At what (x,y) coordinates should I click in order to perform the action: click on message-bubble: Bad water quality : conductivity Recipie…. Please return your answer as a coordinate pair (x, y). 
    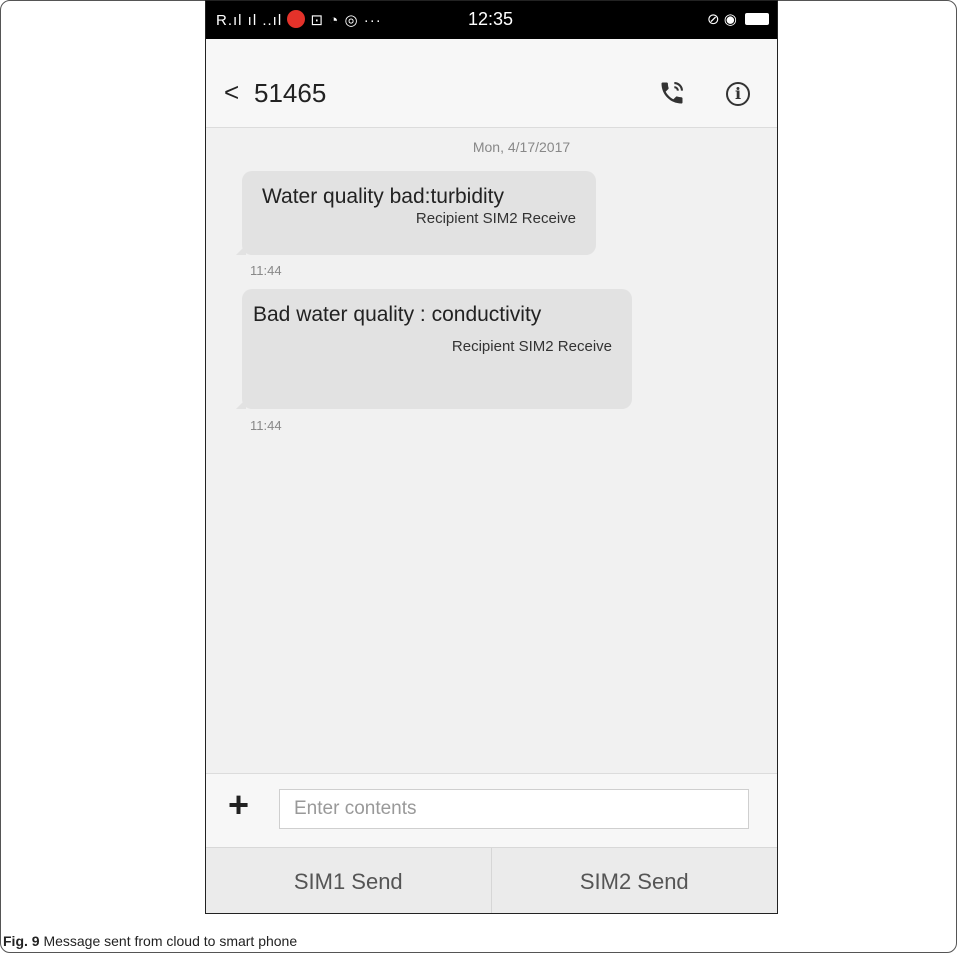
    Looking at the image, I should click on (434, 349).